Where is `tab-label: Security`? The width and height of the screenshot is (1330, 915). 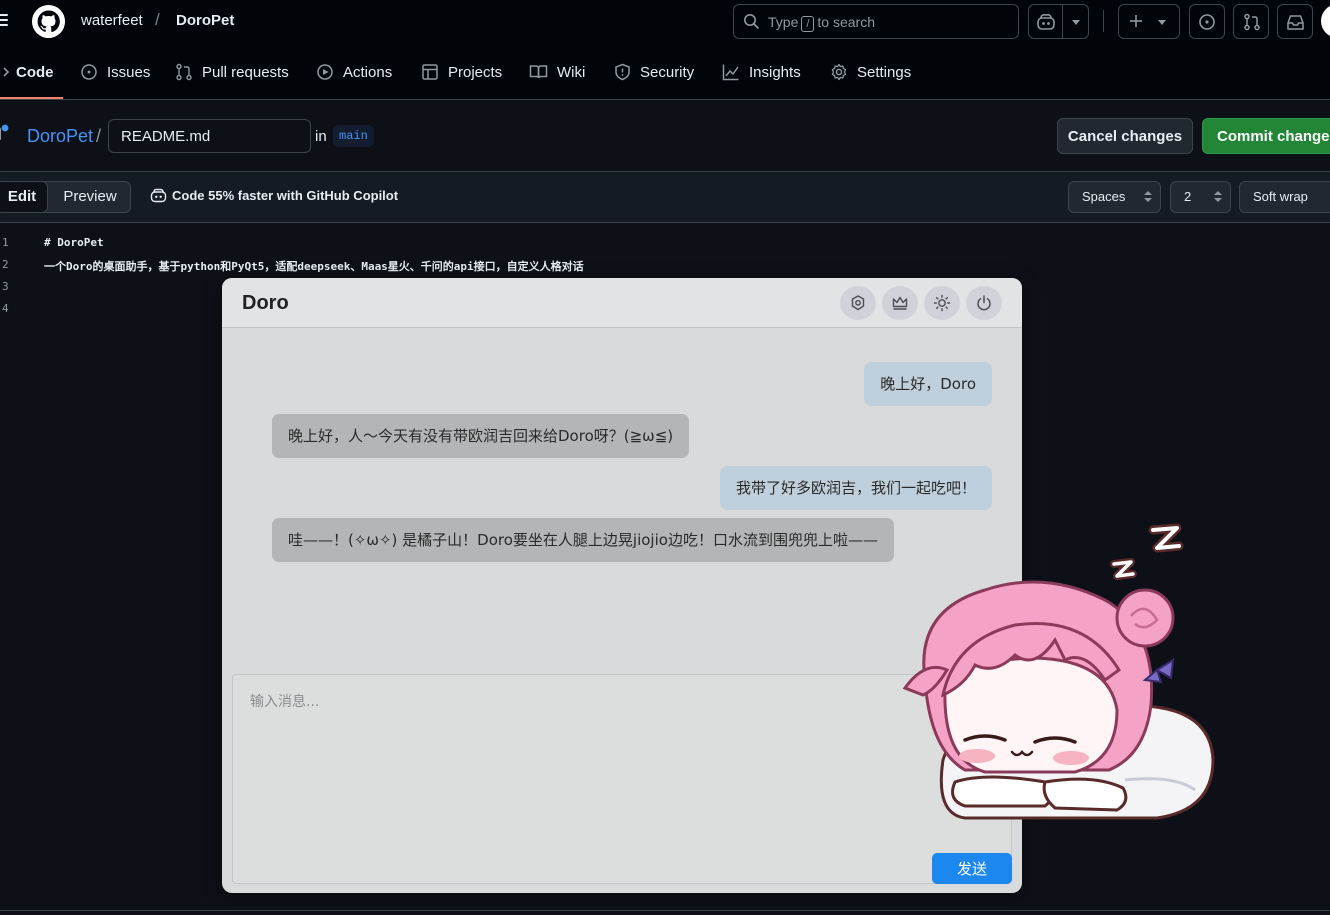
tab-label: Security is located at coordinates (667, 72).